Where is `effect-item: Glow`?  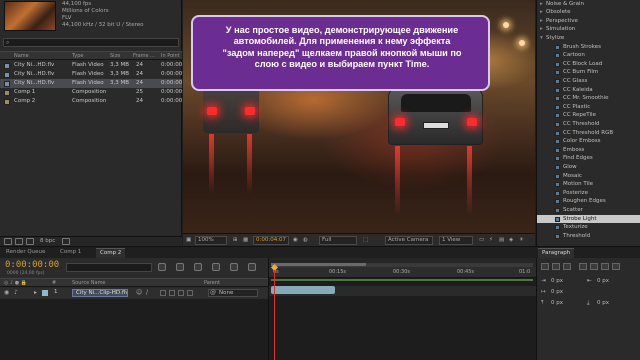
effect-item: Glow is located at coordinates (588, 167).